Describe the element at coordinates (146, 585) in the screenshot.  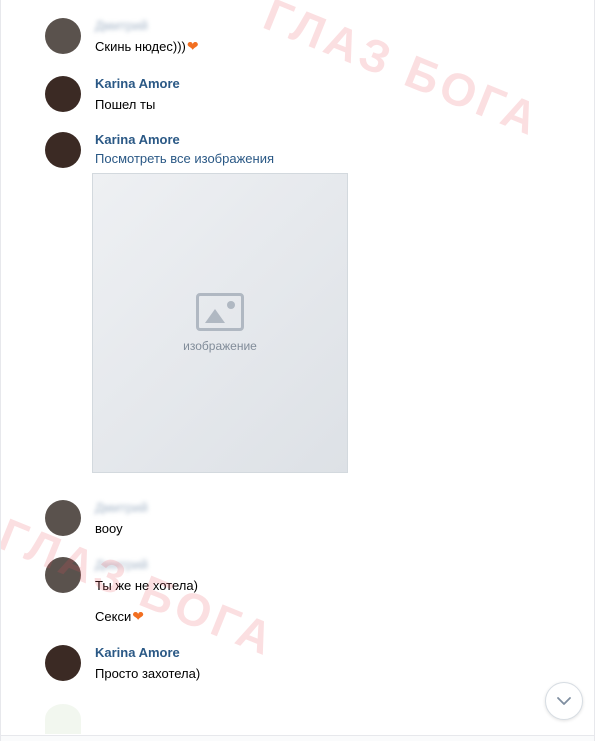
I see `message-text: Ты же не хотела)` at that location.